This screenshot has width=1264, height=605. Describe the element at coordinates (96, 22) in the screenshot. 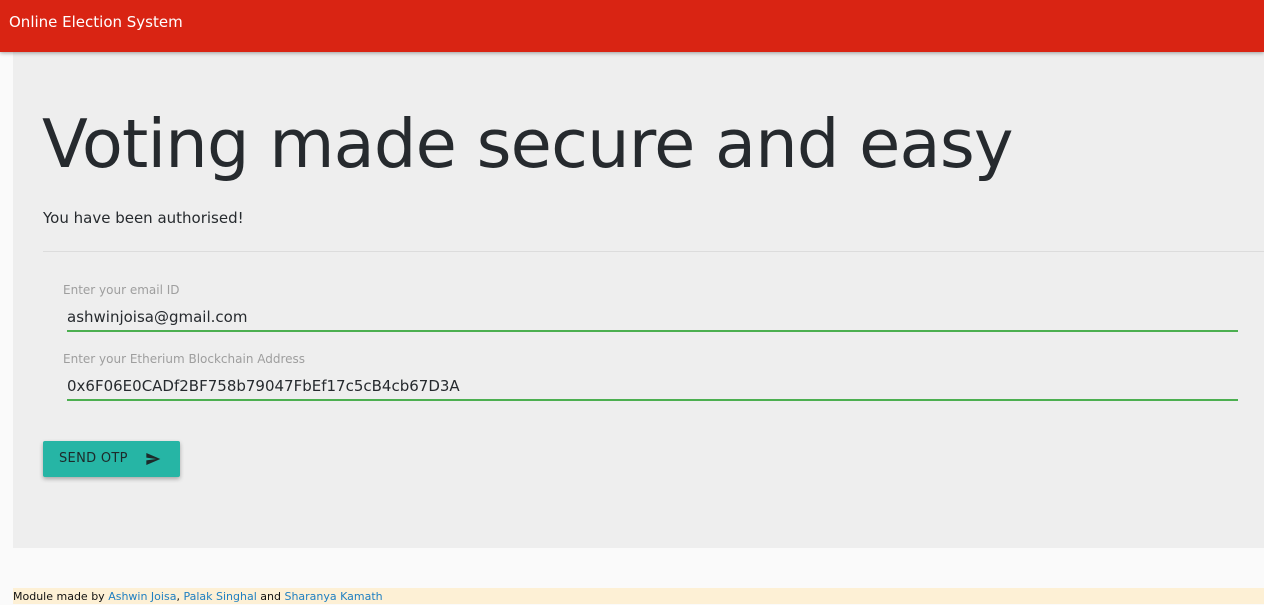

I see `brand-link: Online Election System` at that location.